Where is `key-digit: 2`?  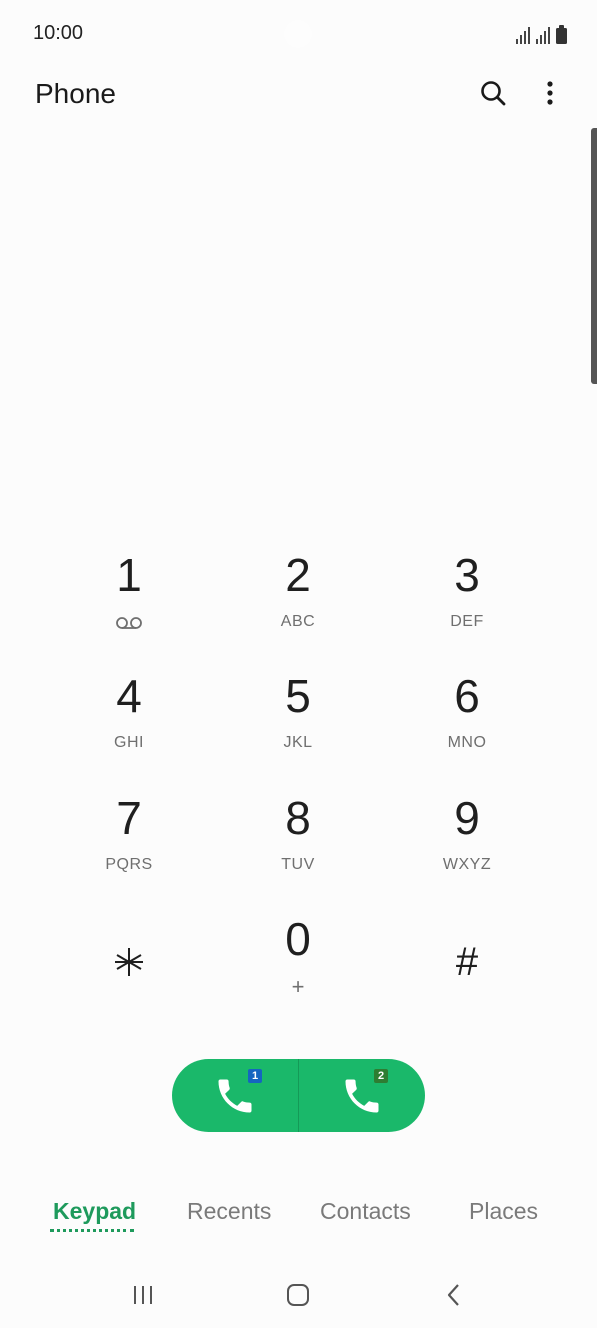 key-digit: 2 is located at coordinates (298, 575).